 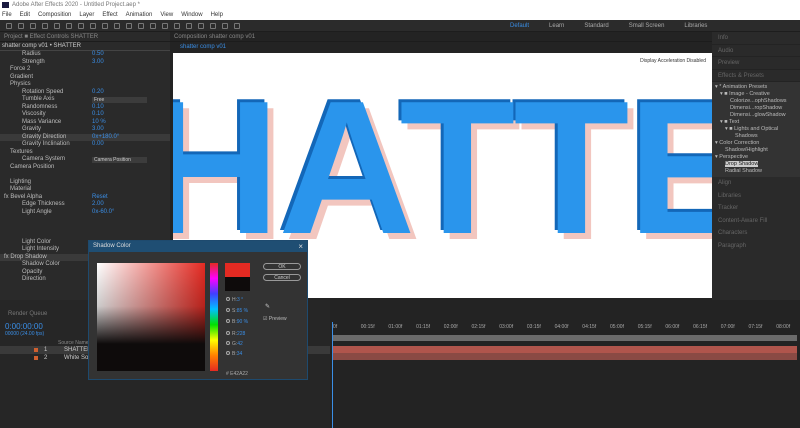 I want to click on current-timecode: 0:00:00:00, so click(x=24, y=326).